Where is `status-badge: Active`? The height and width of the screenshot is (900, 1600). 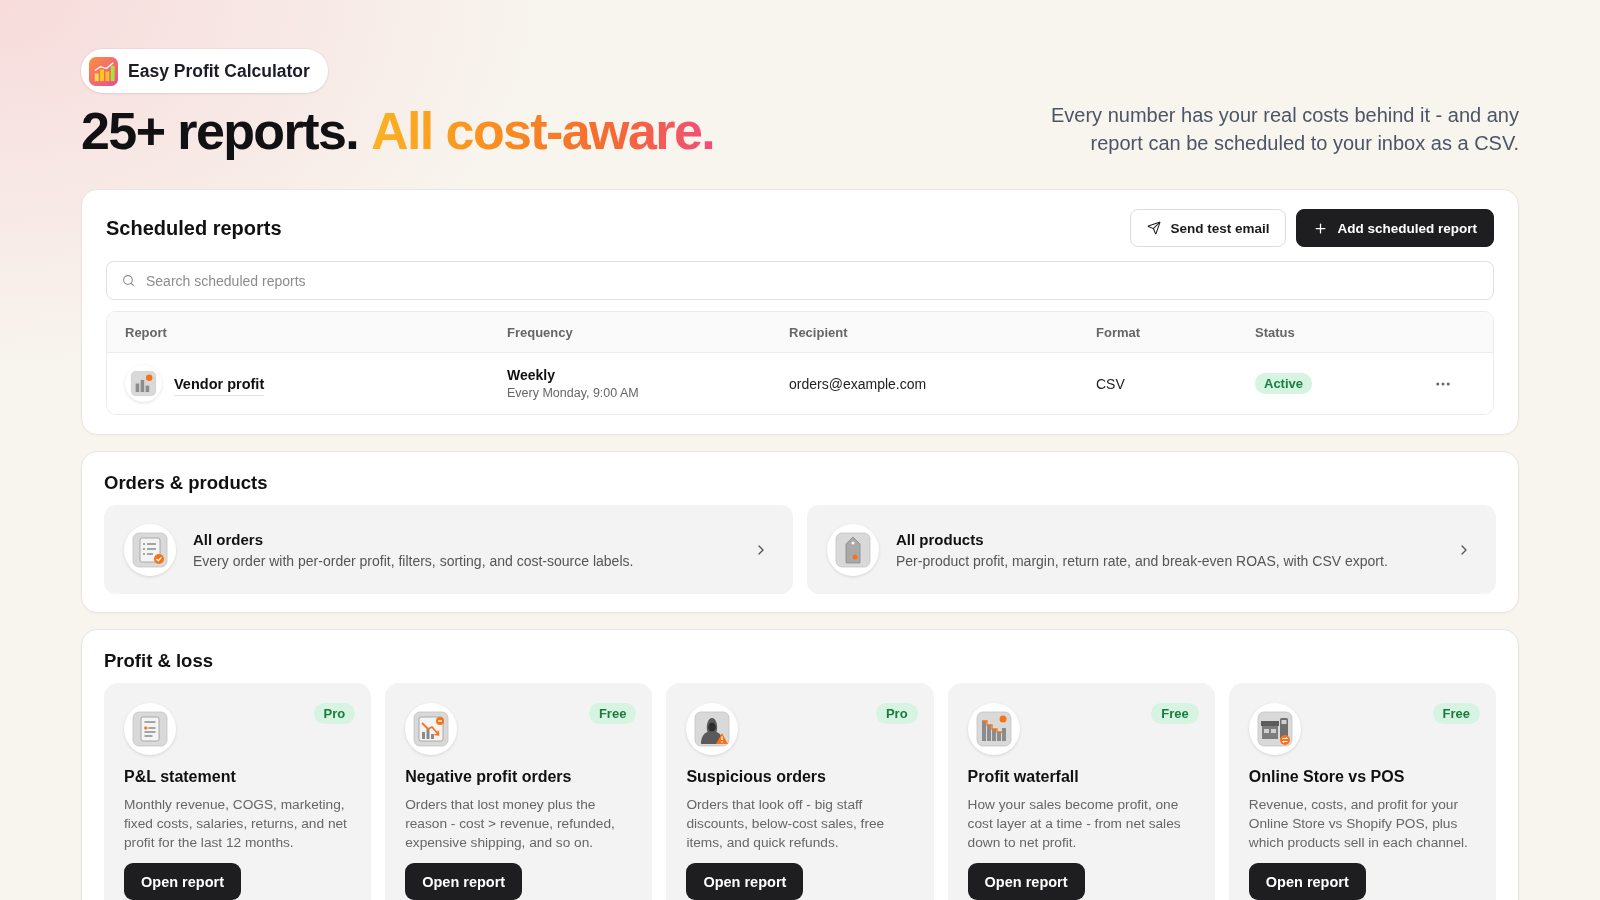
status-badge: Active is located at coordinates (1284, 383).